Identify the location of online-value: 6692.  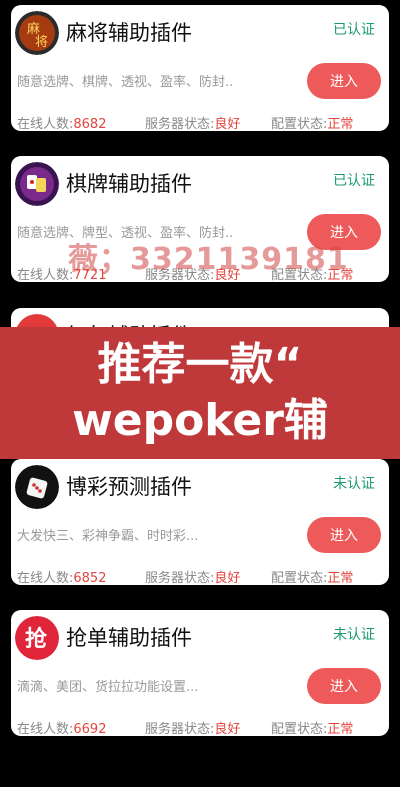
(90, 729).